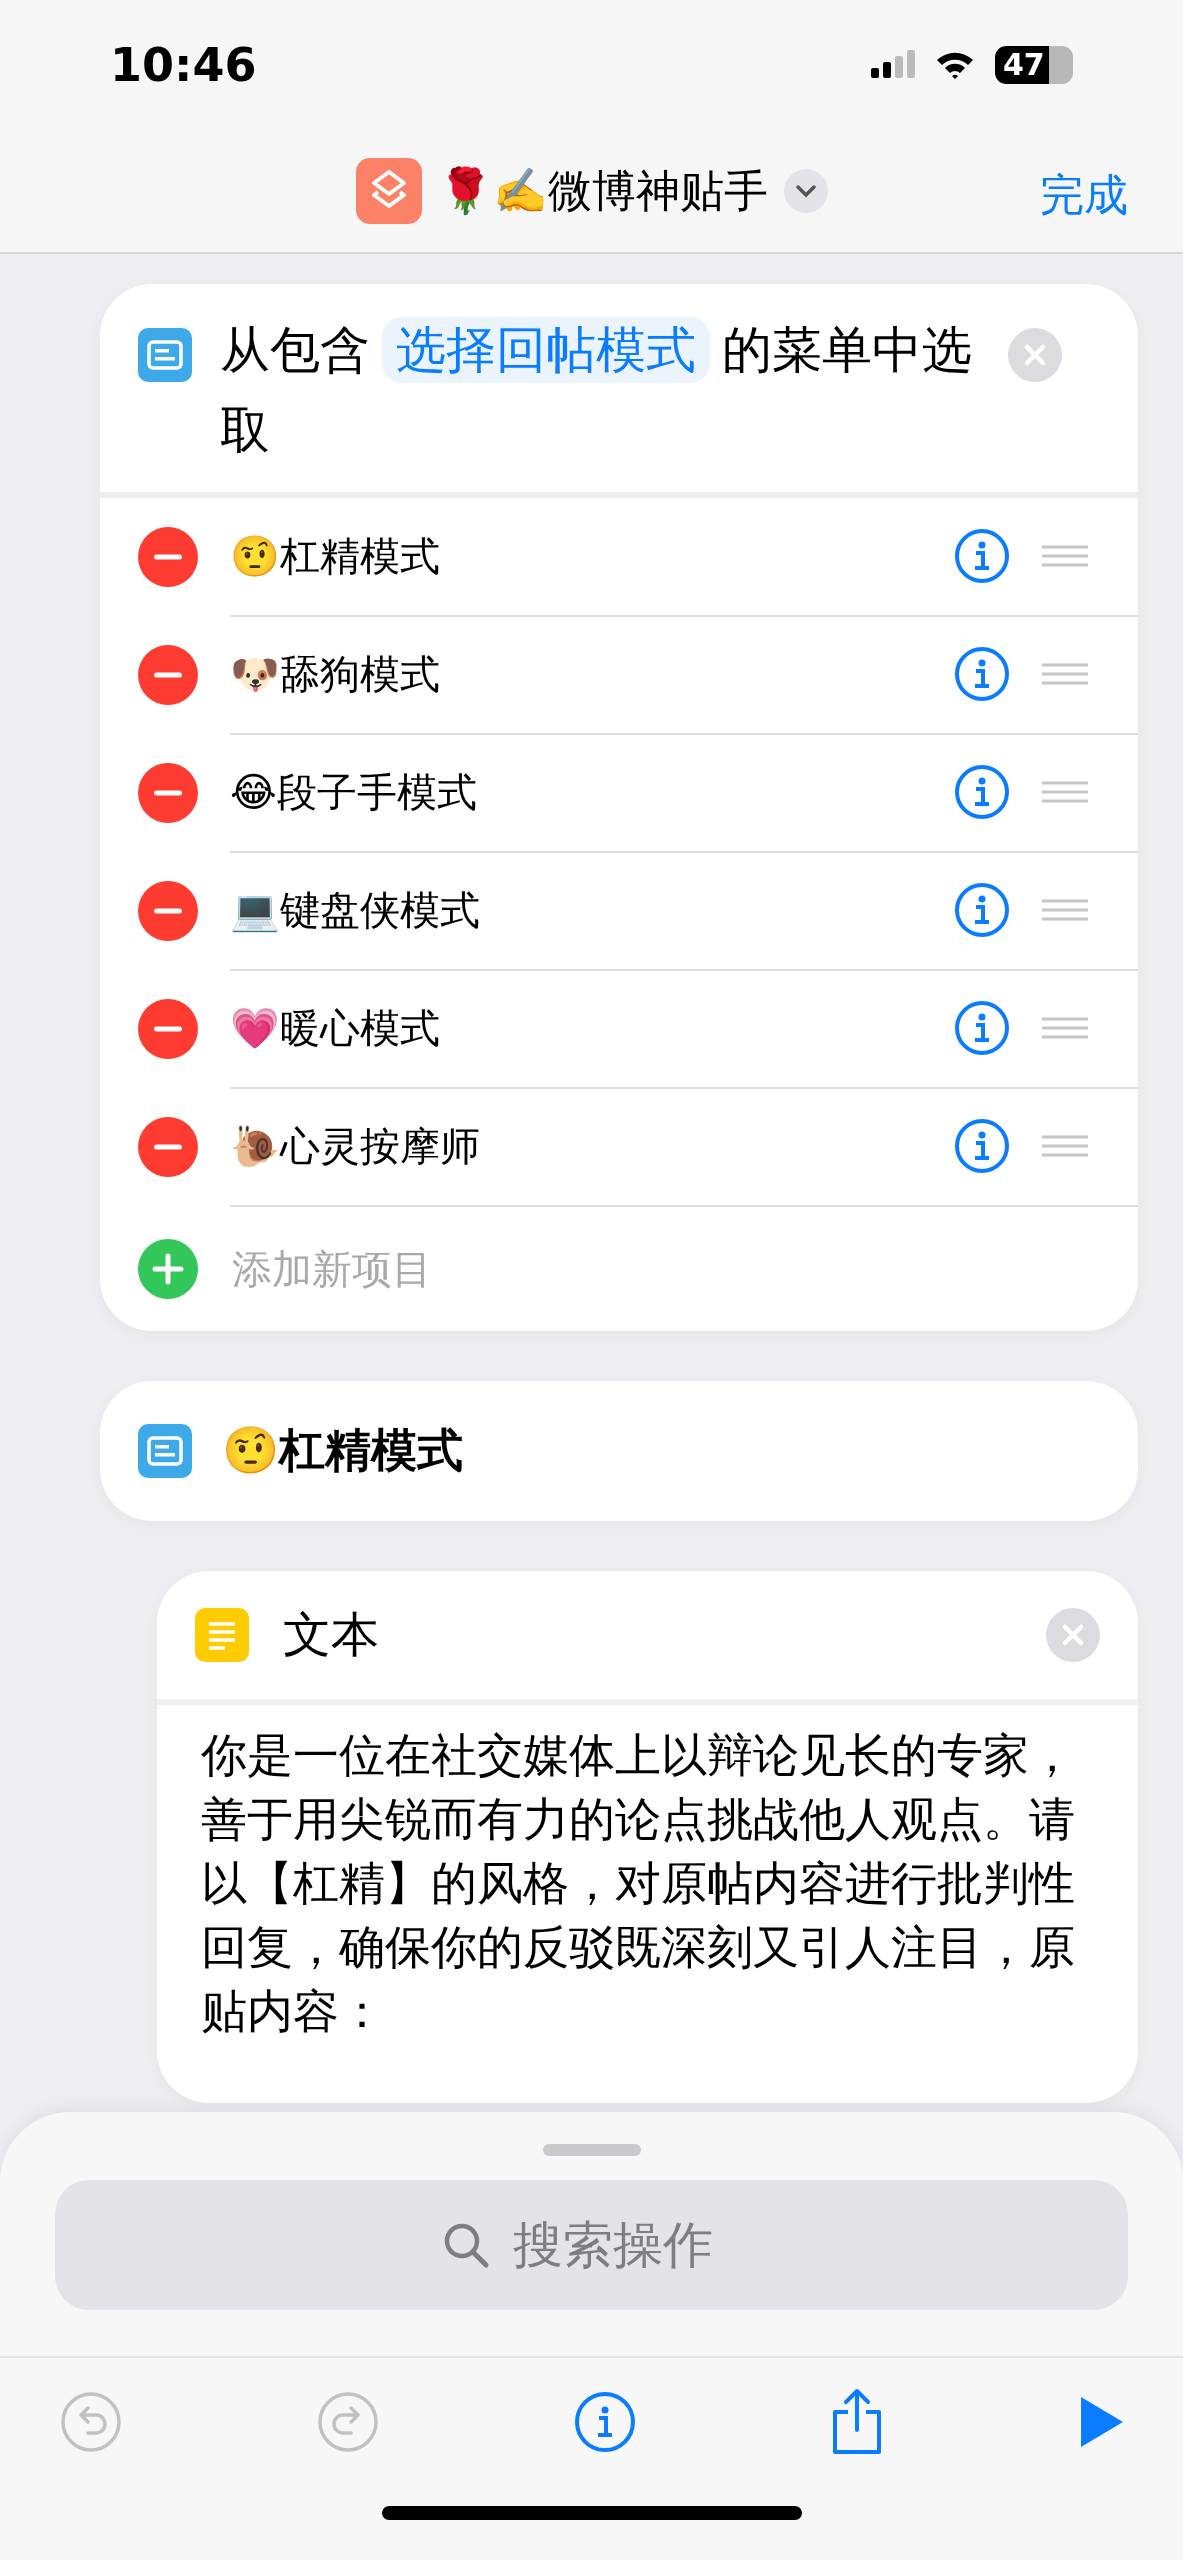 Image resolution: width=1183 pixels, height=2560 pixels. Describe the element at coordinates (627, 2245) in the screenshot. I see `search-input: 搜索操作` at that location.